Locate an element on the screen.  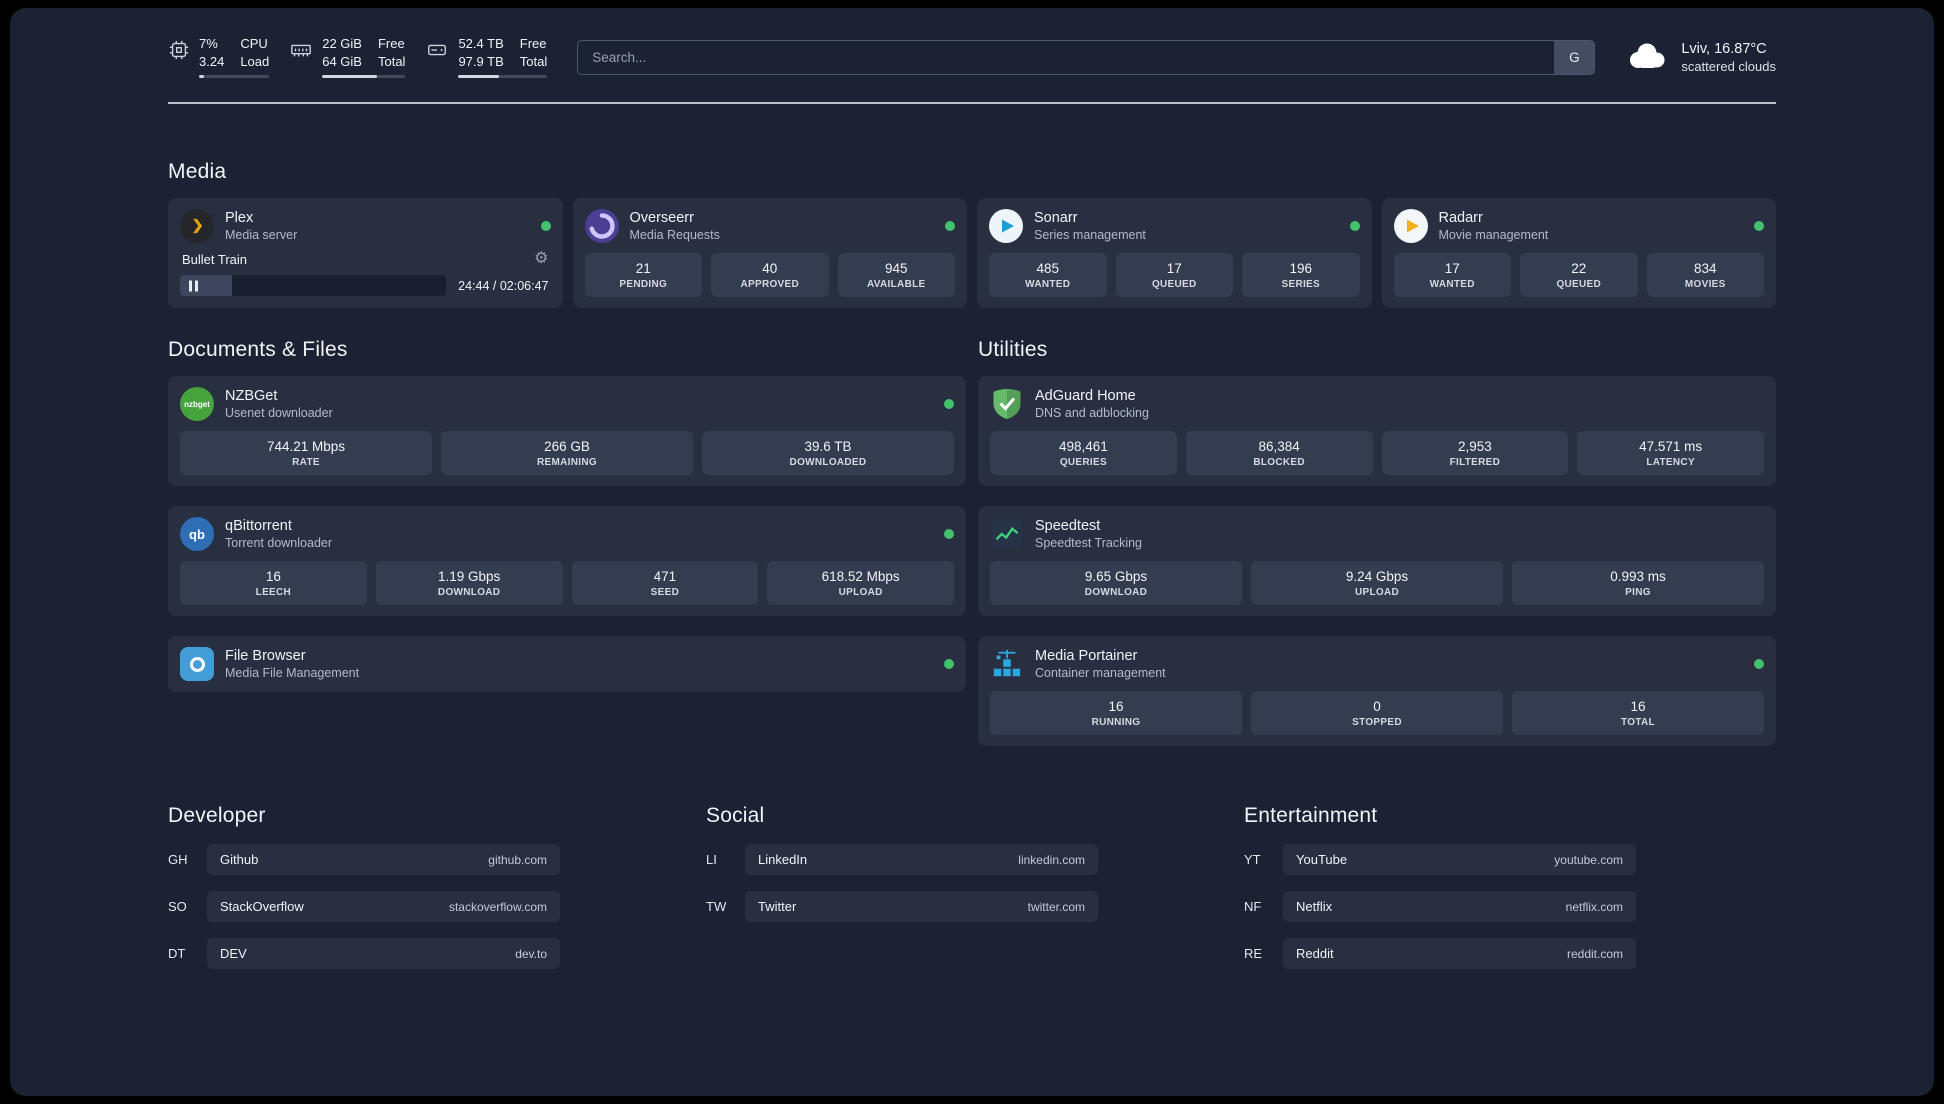
section-title-entertainment: Entertainment is located at coordinates (1311, 815).